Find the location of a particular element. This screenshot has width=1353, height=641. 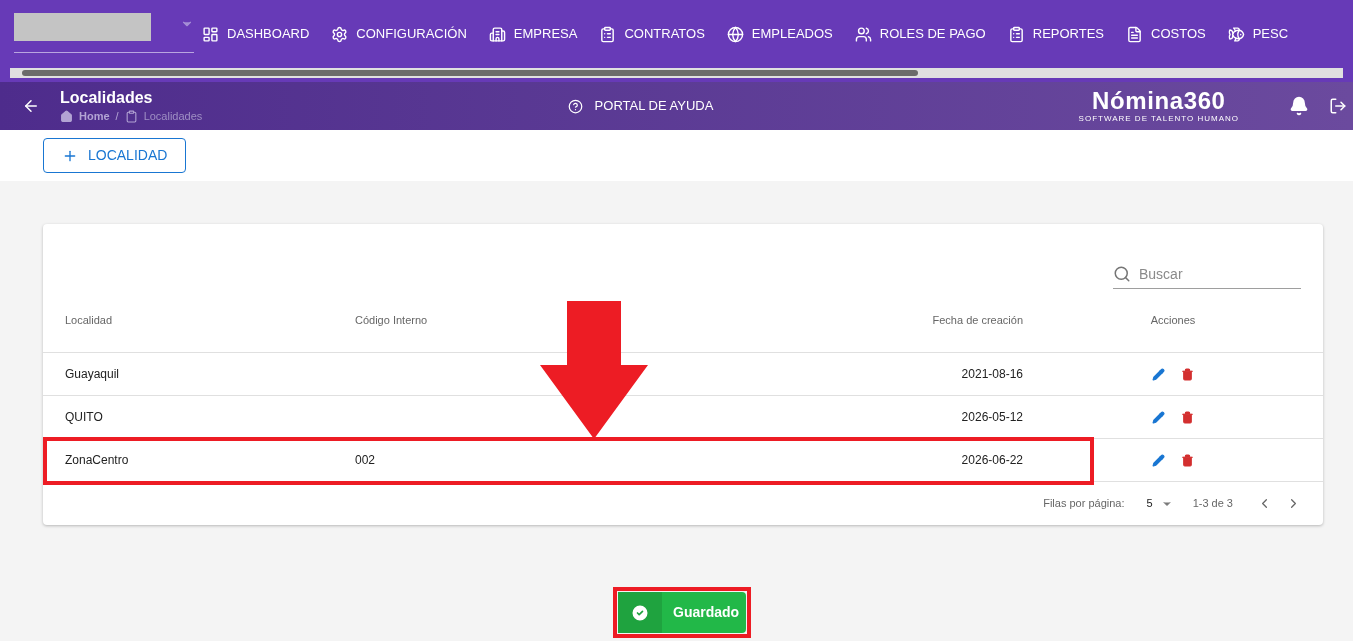

help-portal-link: PORTAL DE AYUDA is located at coordinates (640, 106).